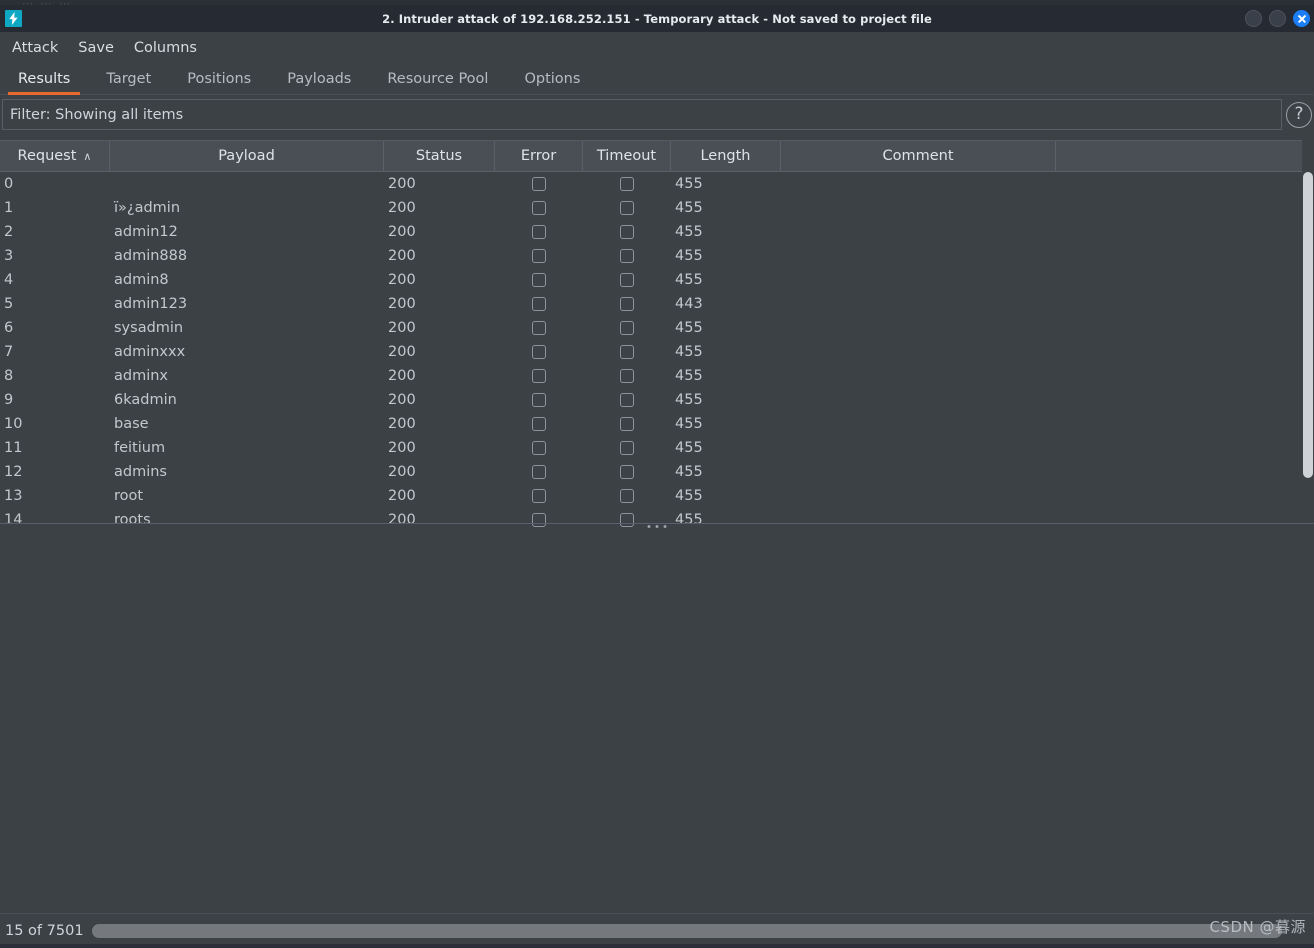 Image resolution: width=1314 pixels, height=948 pixels. I want to click on table-row: 4 admin8 200 455, so click(657, 280).